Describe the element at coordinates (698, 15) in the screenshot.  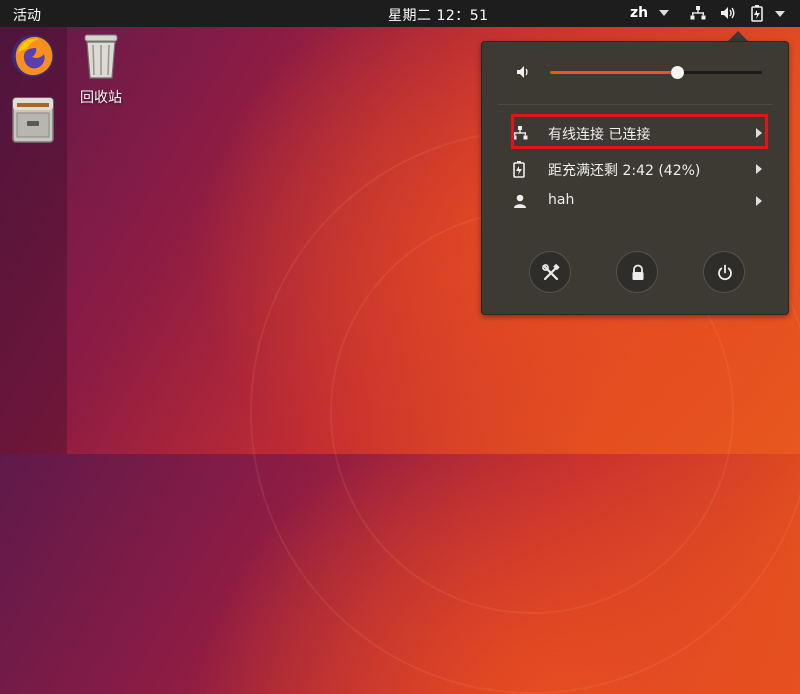
I see `network-wired-icon` at that location.